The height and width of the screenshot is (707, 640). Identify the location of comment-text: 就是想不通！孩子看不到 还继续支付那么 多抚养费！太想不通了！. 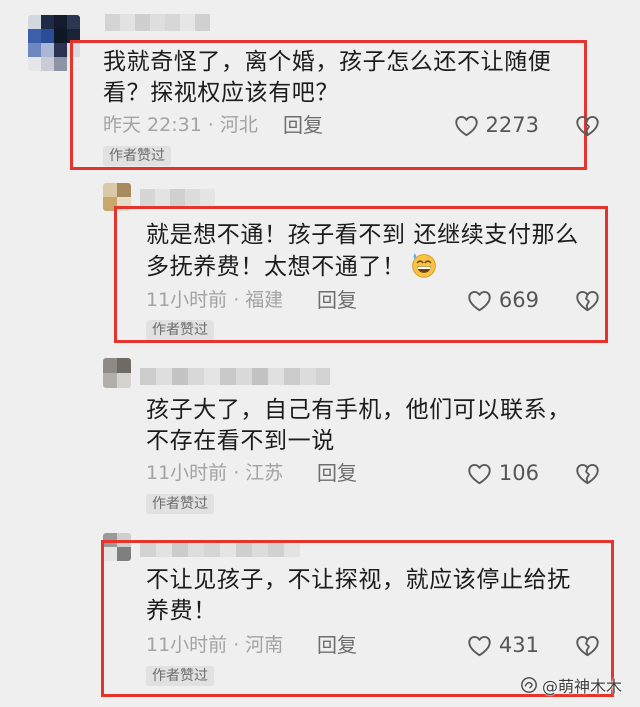
(362, 251).